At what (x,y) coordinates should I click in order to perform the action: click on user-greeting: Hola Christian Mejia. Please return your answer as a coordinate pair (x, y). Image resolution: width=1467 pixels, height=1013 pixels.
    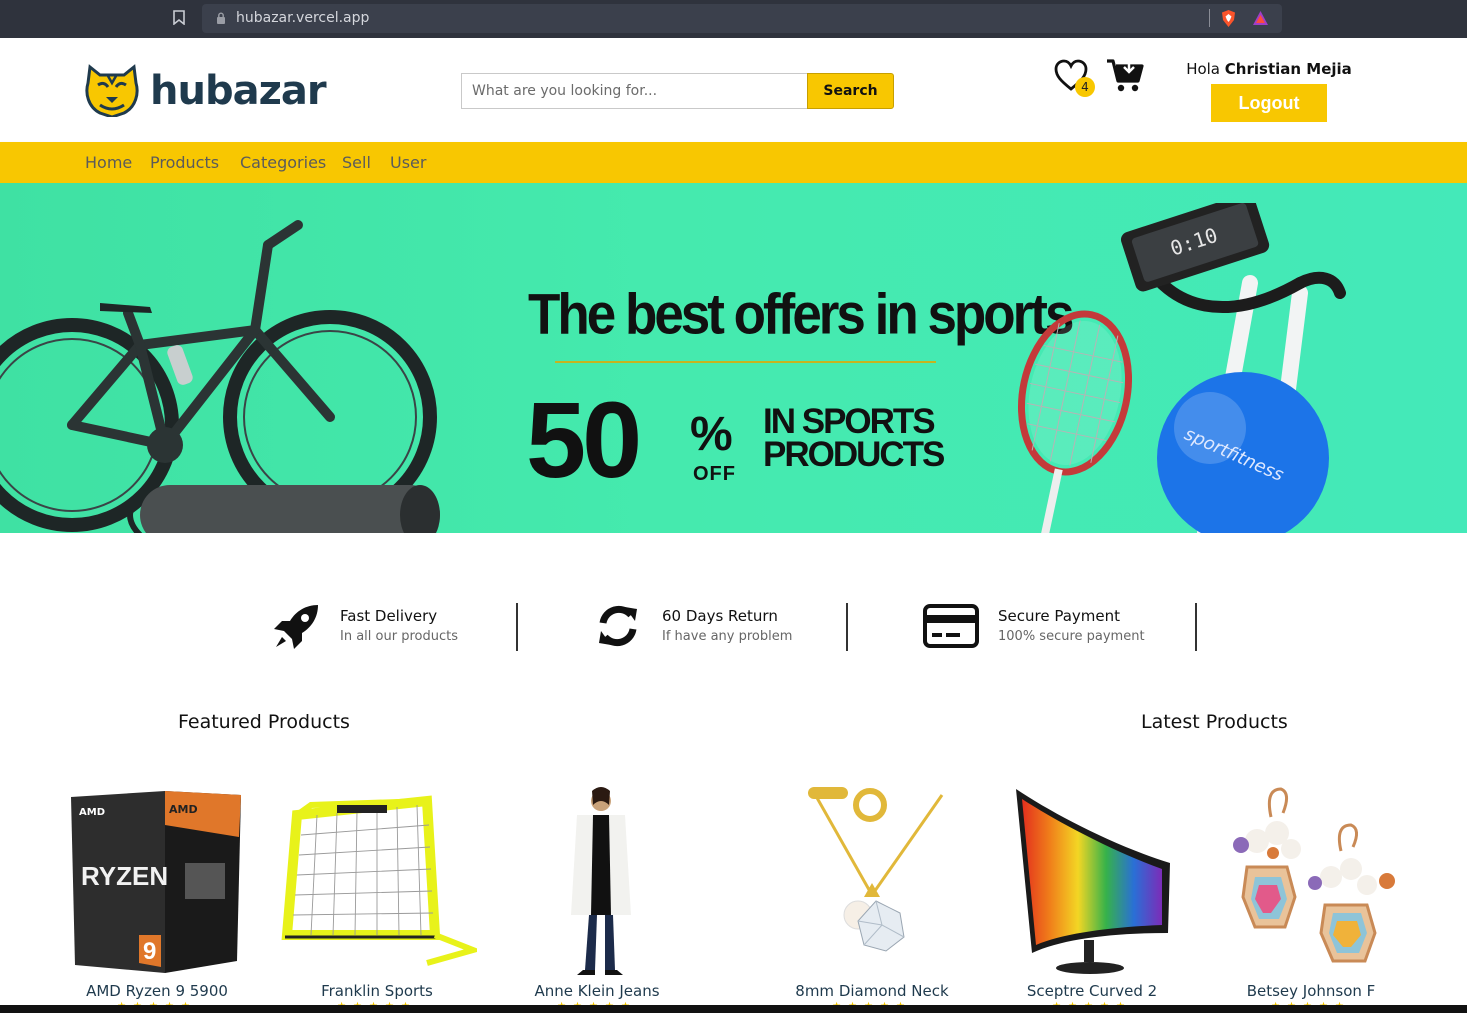
    Looking at the image, I should click on (1269, 69).